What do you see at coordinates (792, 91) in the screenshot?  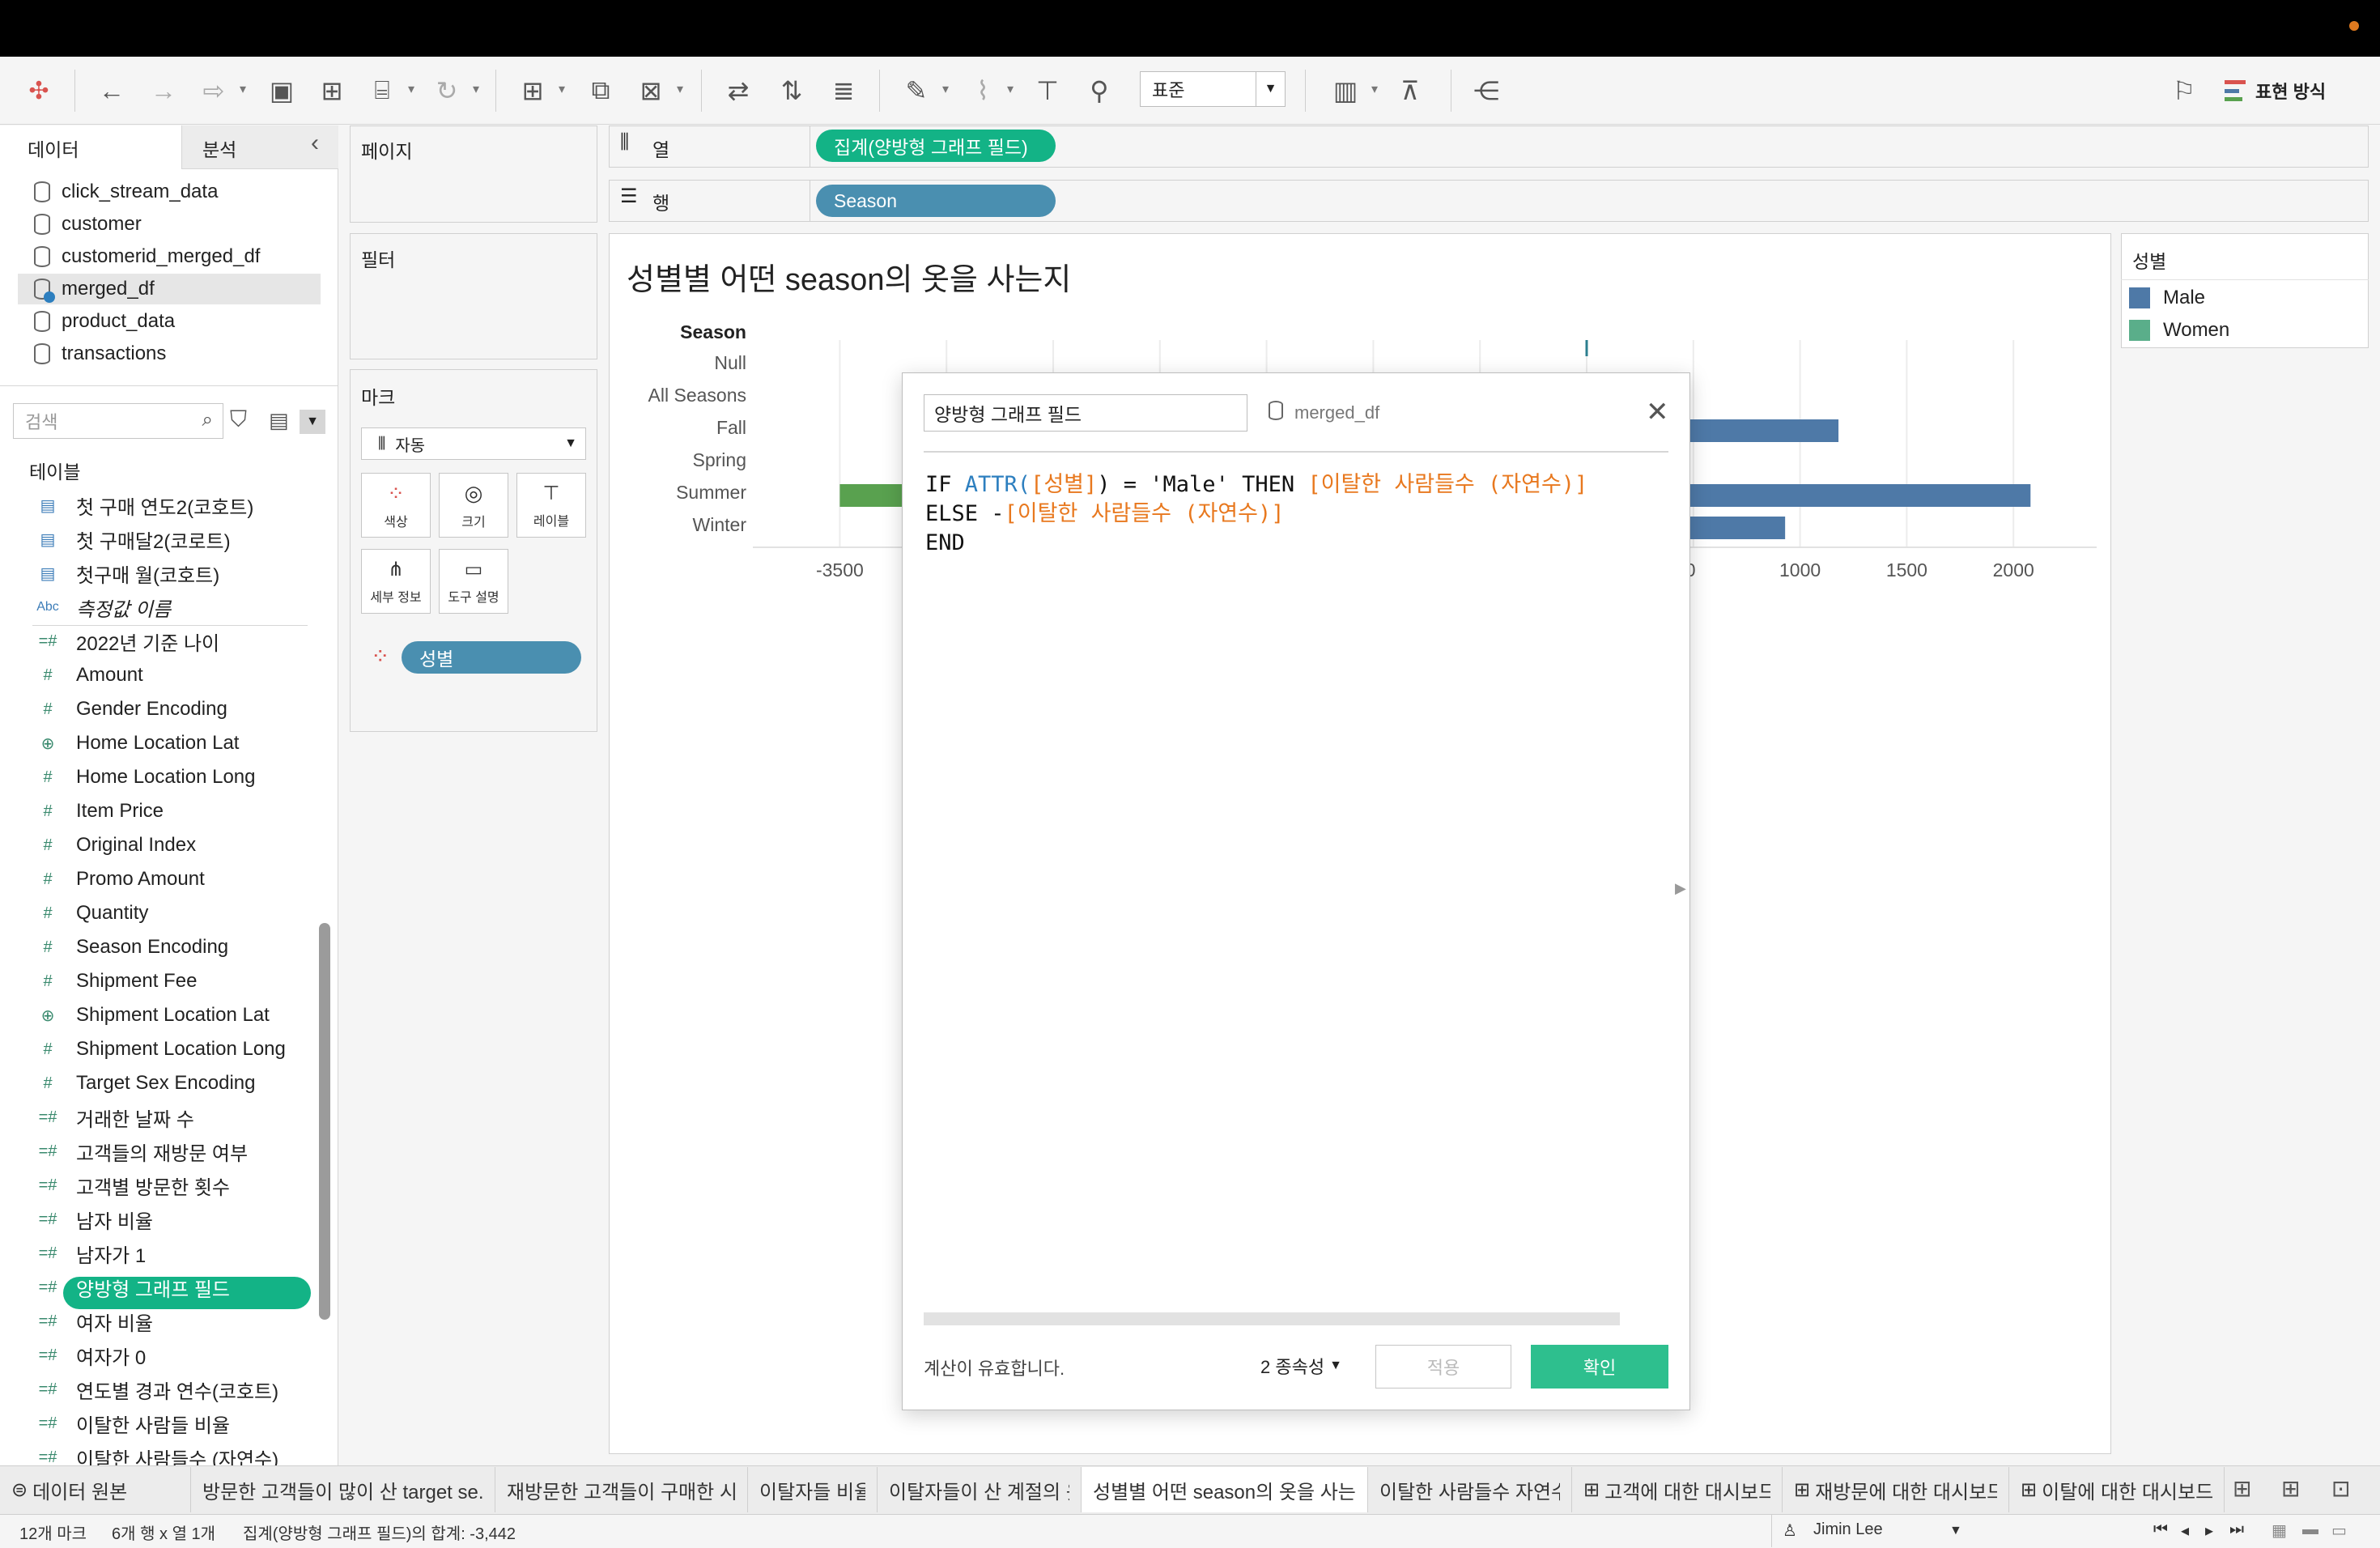 I see `sort-ascending-icon: ⇅` at bounding box center [792, 91].